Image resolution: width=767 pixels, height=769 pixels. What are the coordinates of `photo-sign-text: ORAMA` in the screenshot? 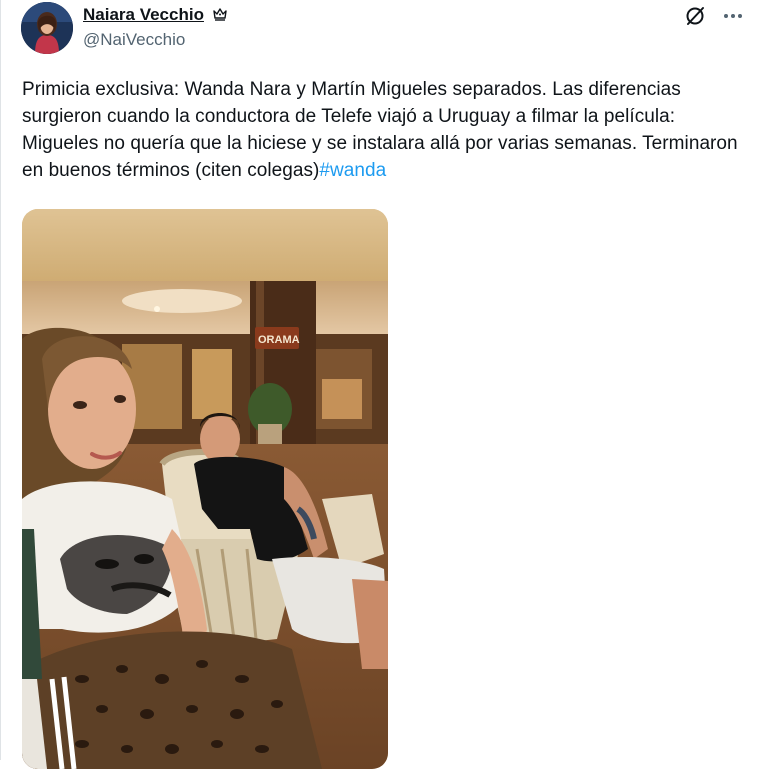 It's located at (279, 340).